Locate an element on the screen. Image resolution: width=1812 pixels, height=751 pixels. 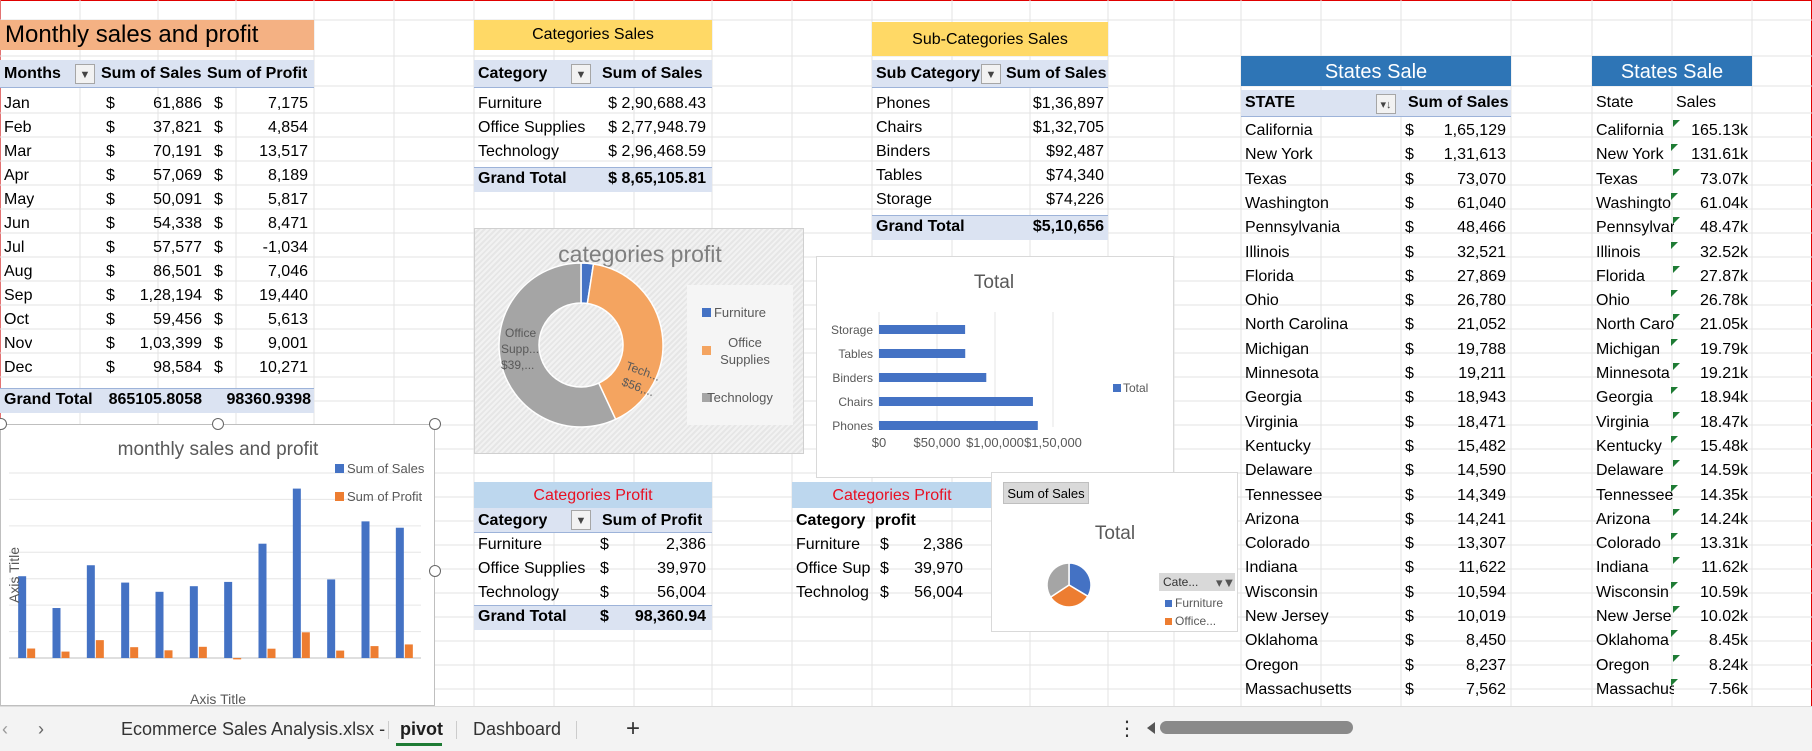
states-simple-title: States Sale is located at coordinates (1672, 71).